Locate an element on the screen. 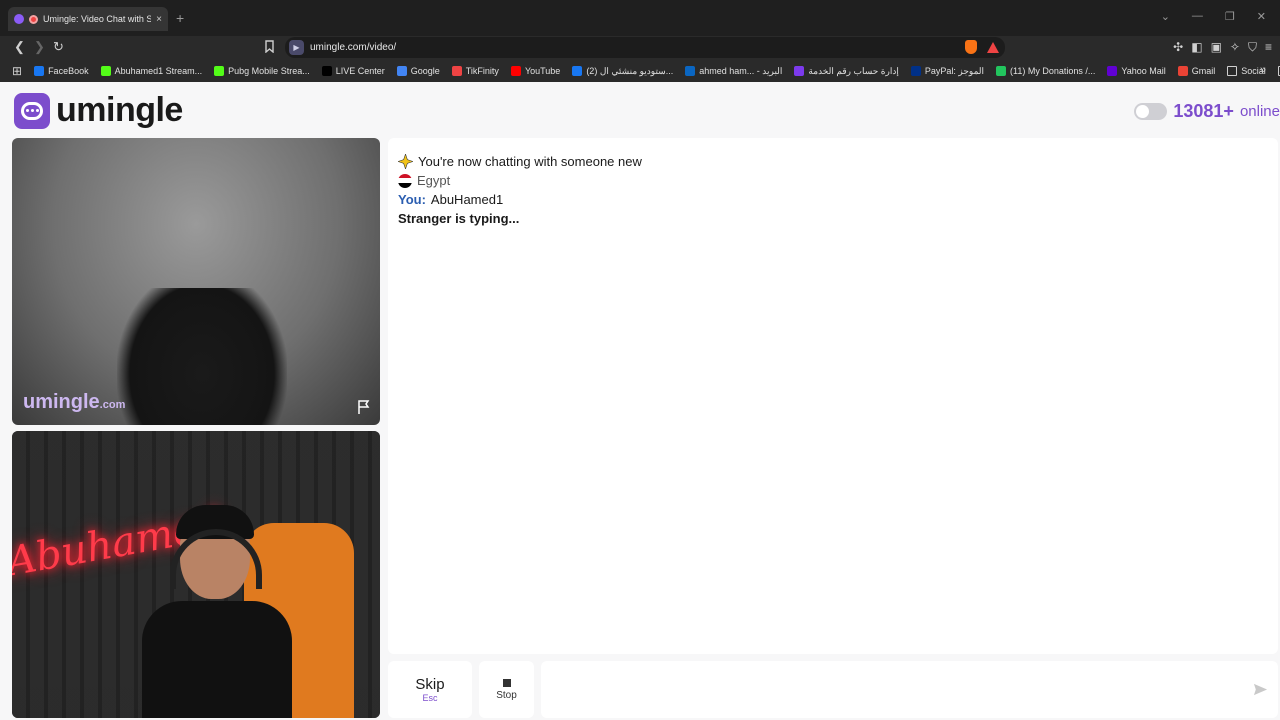 Image resolution: width=1280 pixels, height=720 pixels. bookmark-item: YouTube is located at coordinates (535, 71).